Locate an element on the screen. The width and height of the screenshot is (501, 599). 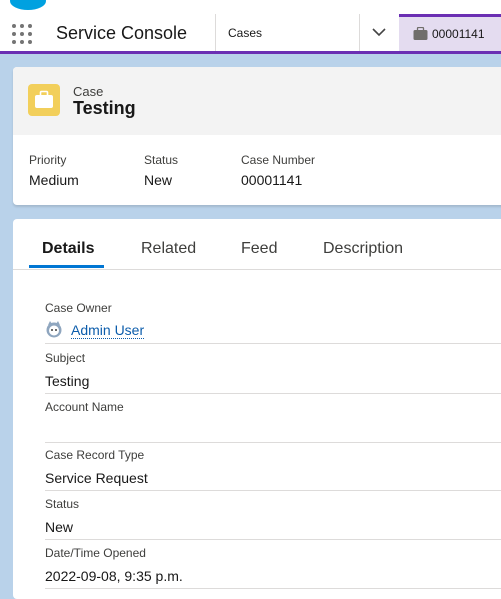
tab-cases-label: Cases is located at coordinates (245, 33).